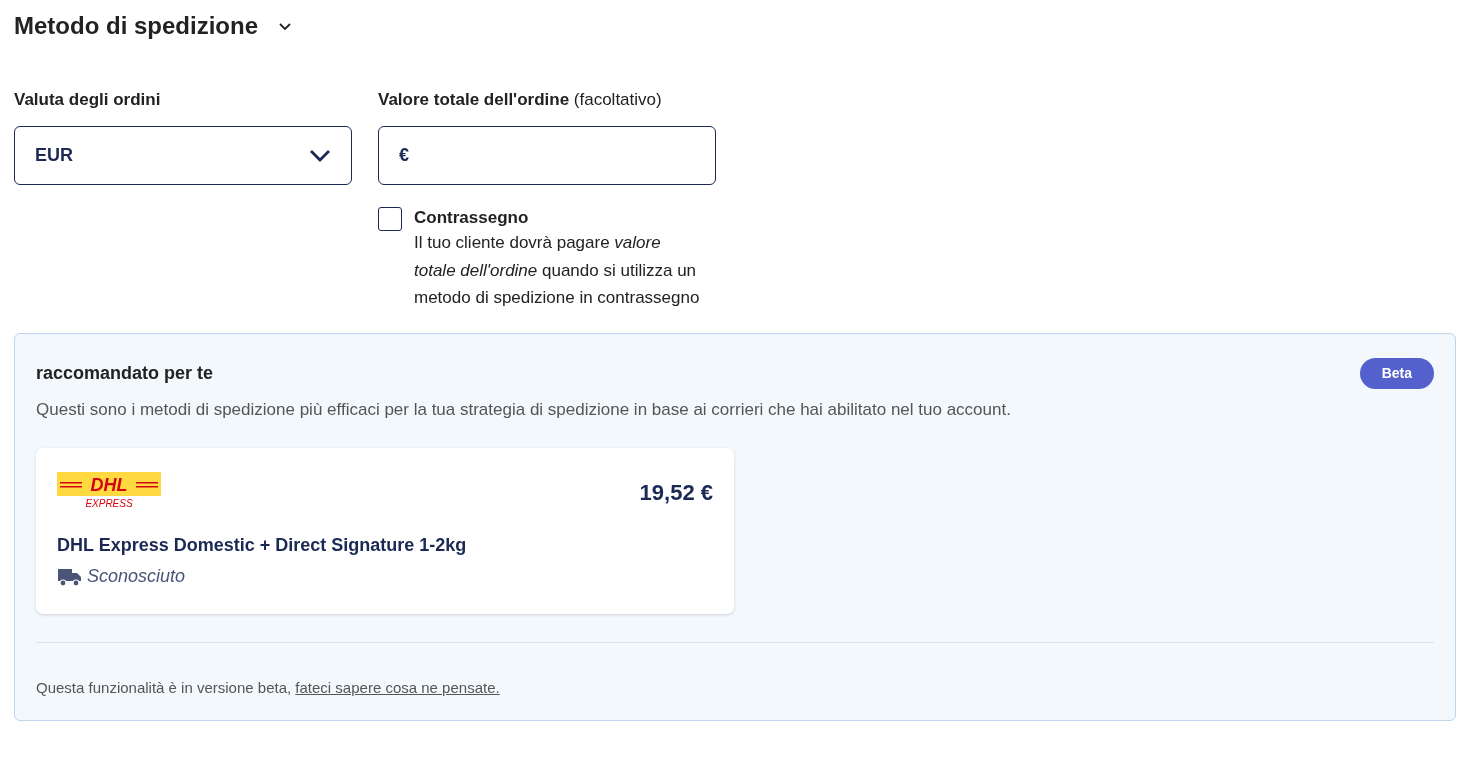  Describe the element at coordinates (88, 99) in the screenshot. I see `field-label: Valuta degli ordini` at that location.